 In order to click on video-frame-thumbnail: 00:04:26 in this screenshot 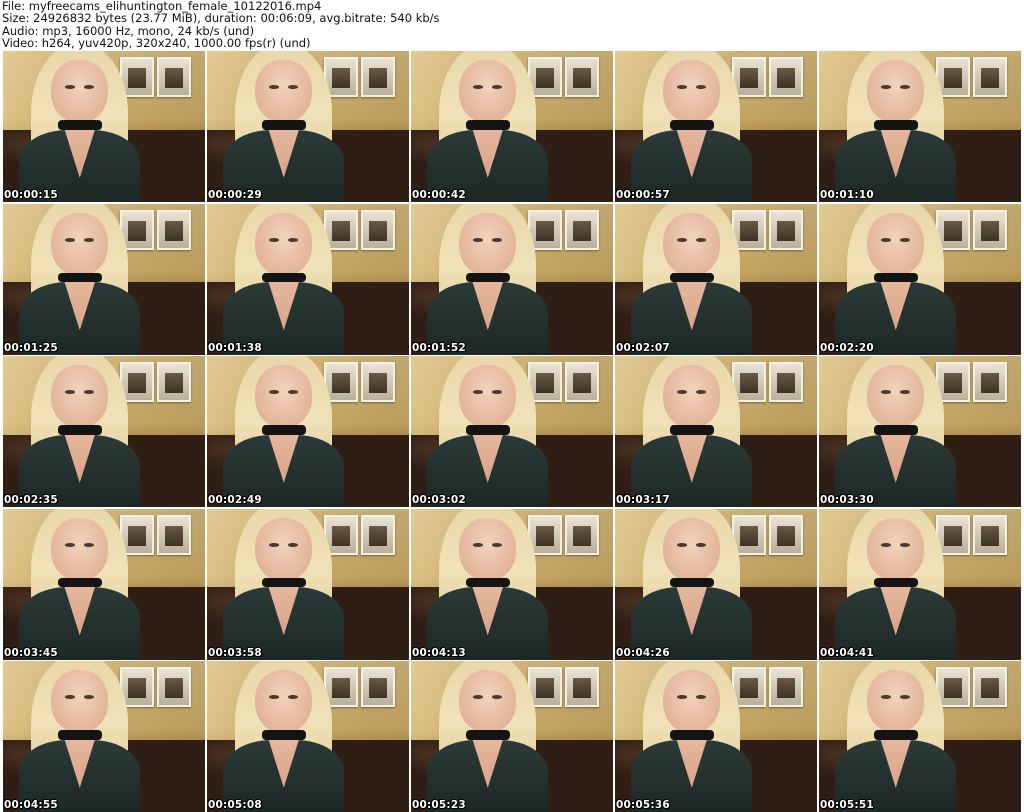, I will do `click(716, 584)`.